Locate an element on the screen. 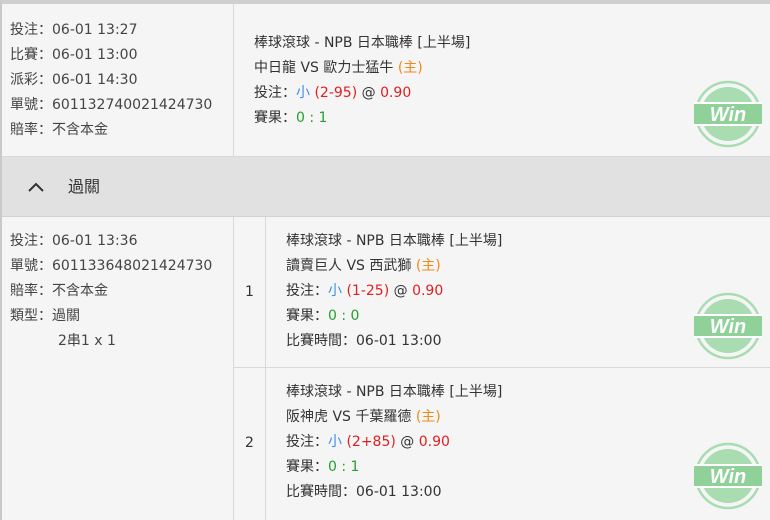  ticket-number-row: 單號：601133648021424730 is located at coordinates (111, 266).